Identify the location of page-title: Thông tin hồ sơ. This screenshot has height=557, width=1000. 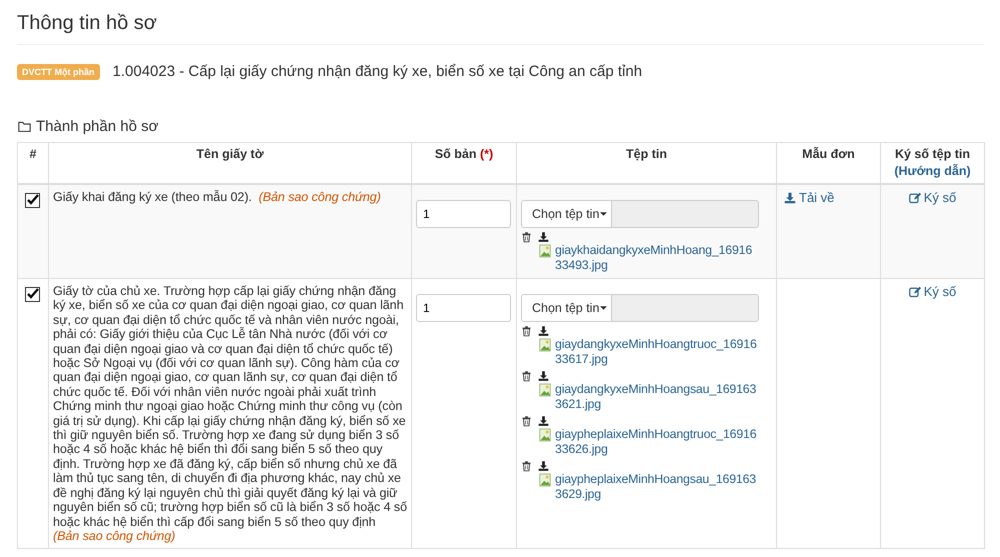
(500, 22).